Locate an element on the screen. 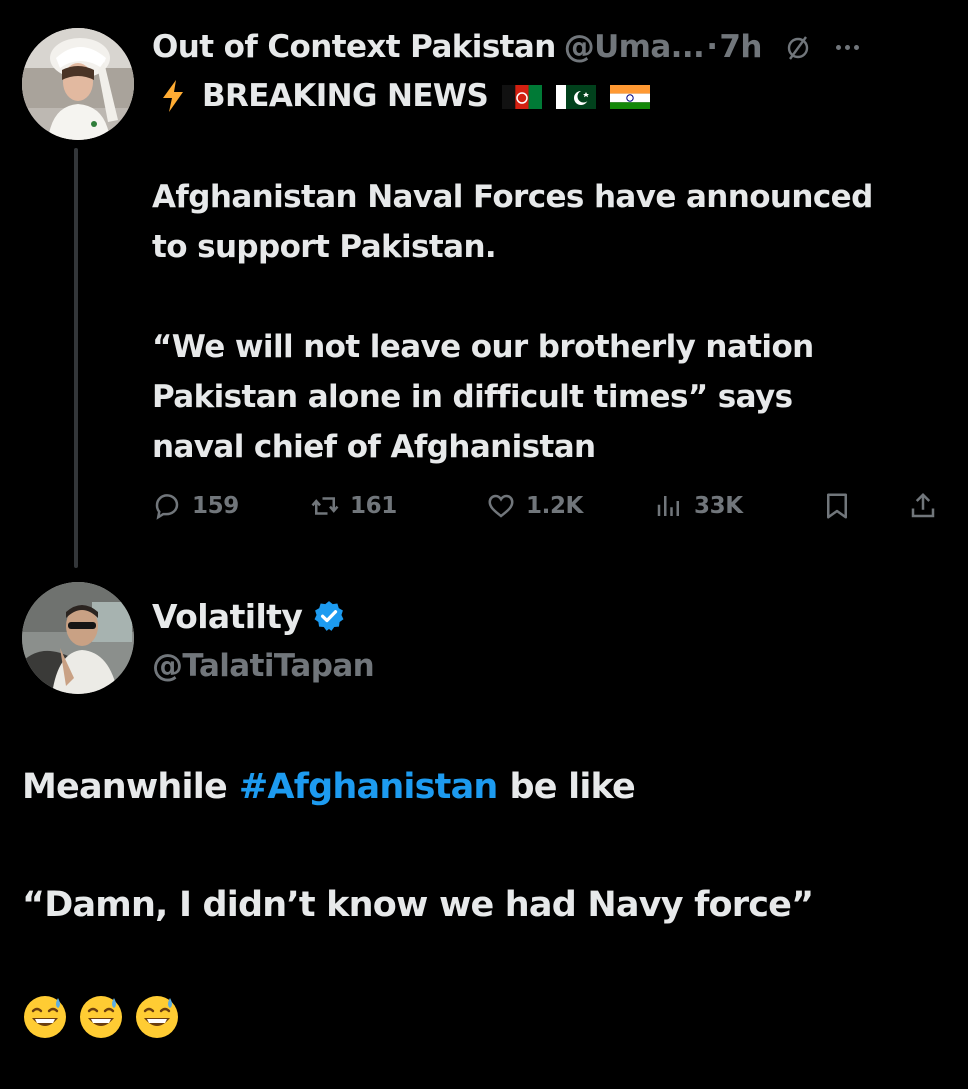  tweet-quote-line: “Damn, I didn’t know we had Navy force” is located at coordinates (418, 905).